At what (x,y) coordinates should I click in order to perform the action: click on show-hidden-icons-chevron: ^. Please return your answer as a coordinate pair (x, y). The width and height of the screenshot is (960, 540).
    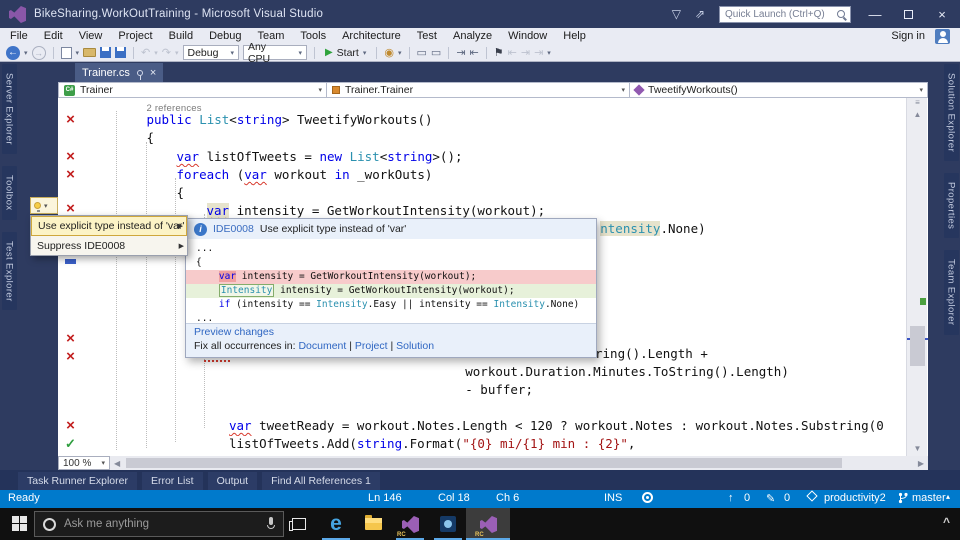
    Looking at the image, I should click on (946, 522).